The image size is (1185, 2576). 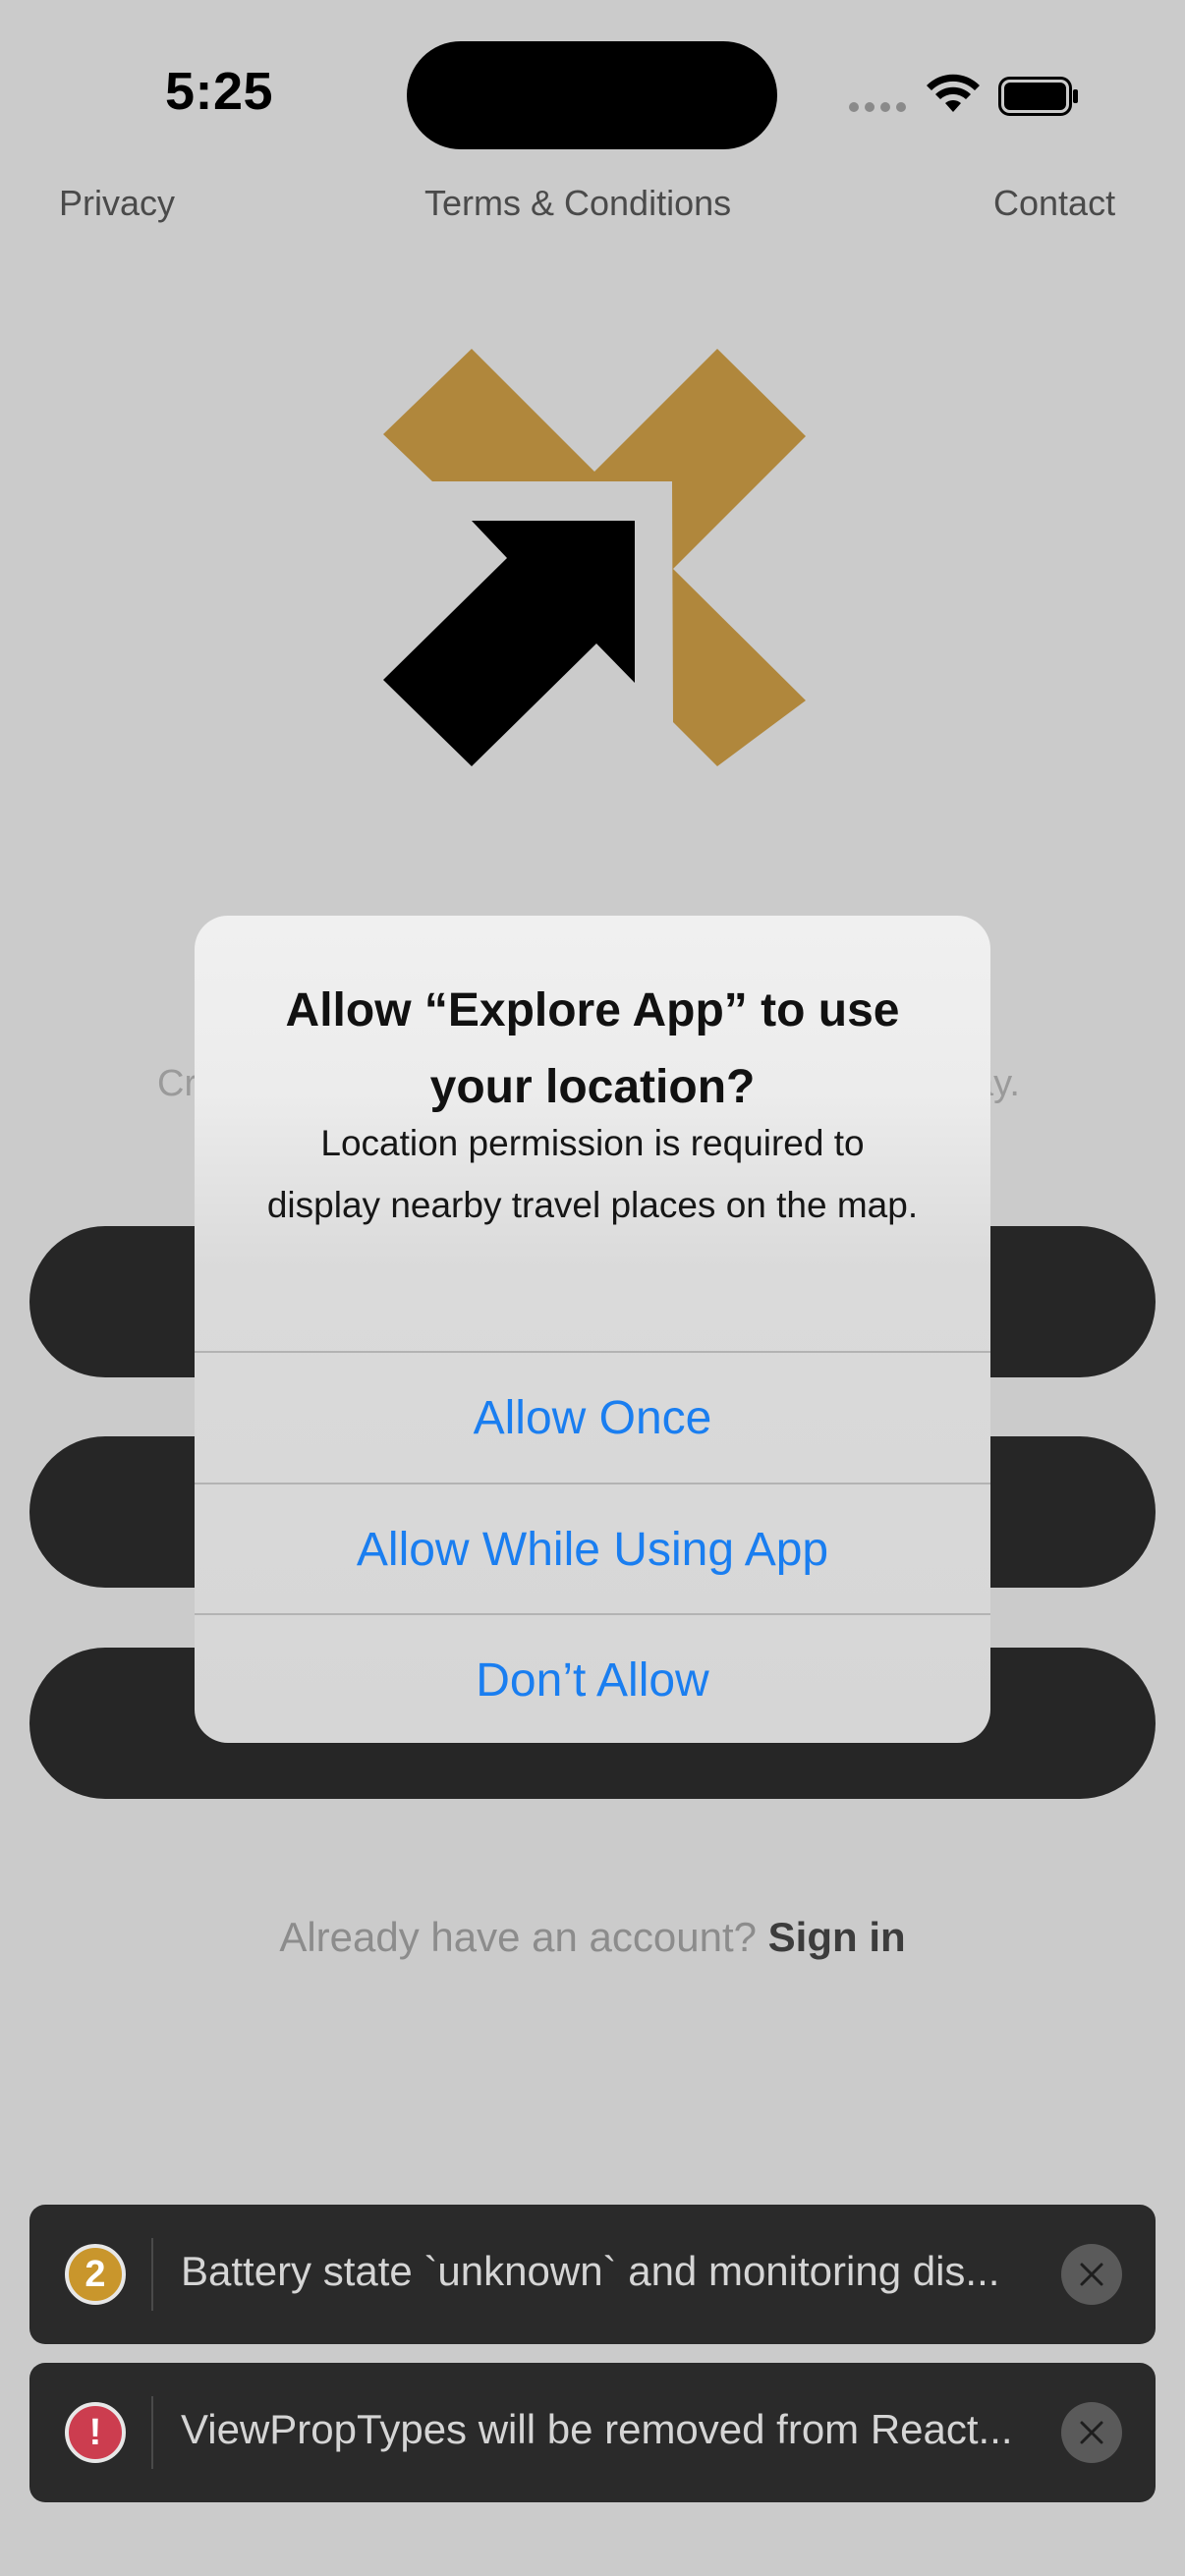 What do you see at coordinates (96, 2274) in the screenshot?
I see `warning-count-icon: 2` at bounding box center [96, 2274].